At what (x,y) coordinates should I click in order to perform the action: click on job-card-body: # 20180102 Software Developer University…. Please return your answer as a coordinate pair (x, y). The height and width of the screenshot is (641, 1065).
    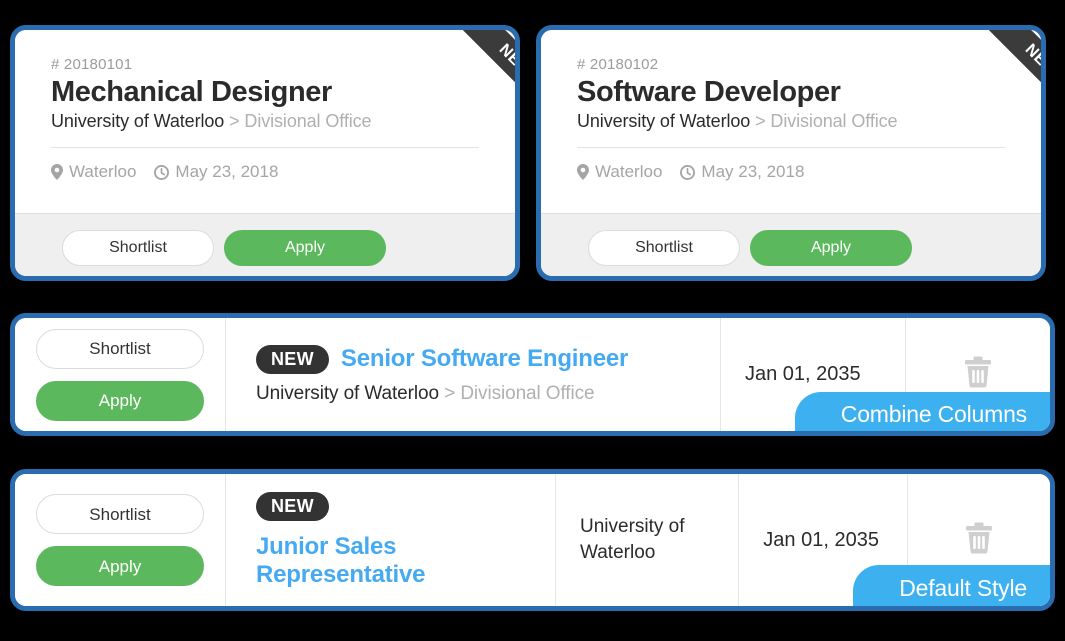
    Looking at the image, I should click on (791, 121).